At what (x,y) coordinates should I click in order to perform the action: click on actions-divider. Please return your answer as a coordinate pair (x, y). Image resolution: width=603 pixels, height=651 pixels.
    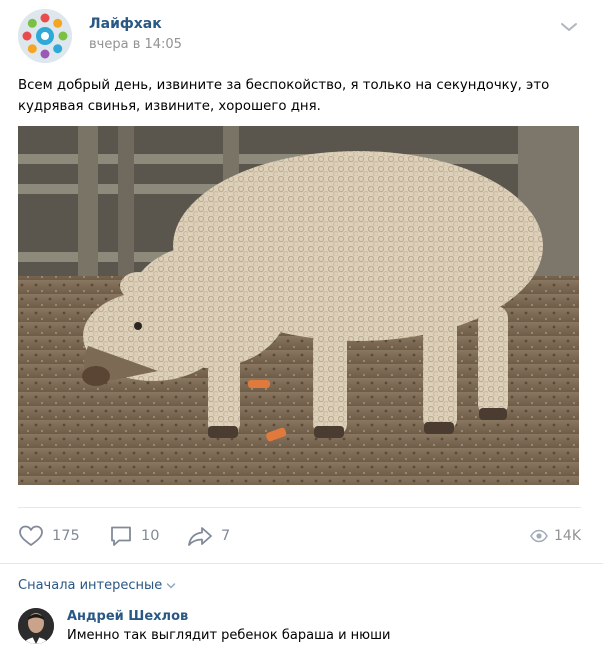
    Looking at the image, I should click on (299, 507).